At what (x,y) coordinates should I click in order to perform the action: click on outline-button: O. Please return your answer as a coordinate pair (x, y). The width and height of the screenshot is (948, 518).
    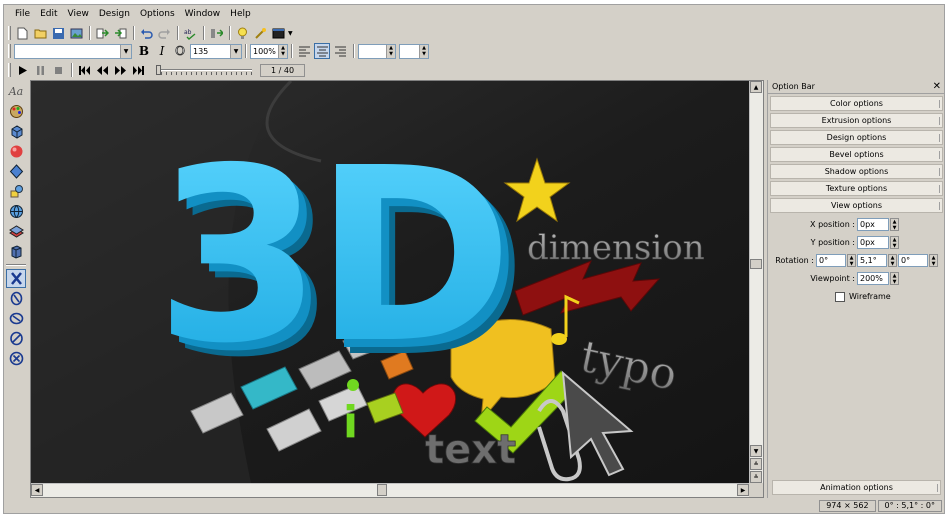
    Looking at the image, I should click on (180, 51).